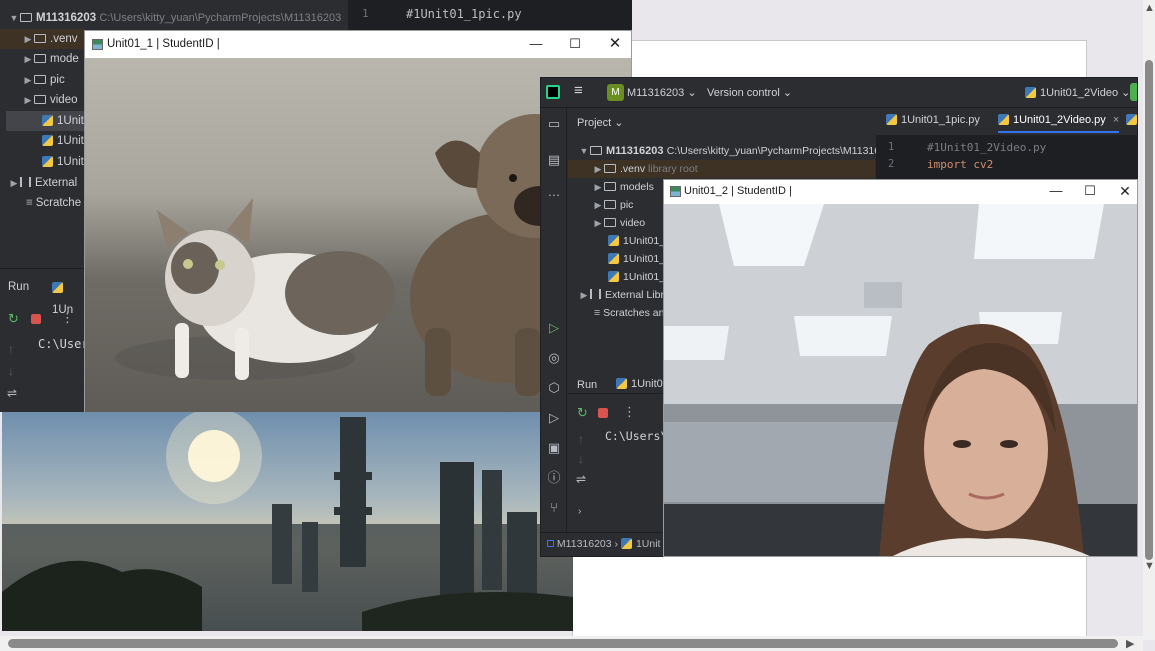 Image resolution: width=1155 pixels, height=651 pixels. Describe the element at coordinates (1149, 8) in the screenshot. I see `scroll-up-icon: ▲` at that location.